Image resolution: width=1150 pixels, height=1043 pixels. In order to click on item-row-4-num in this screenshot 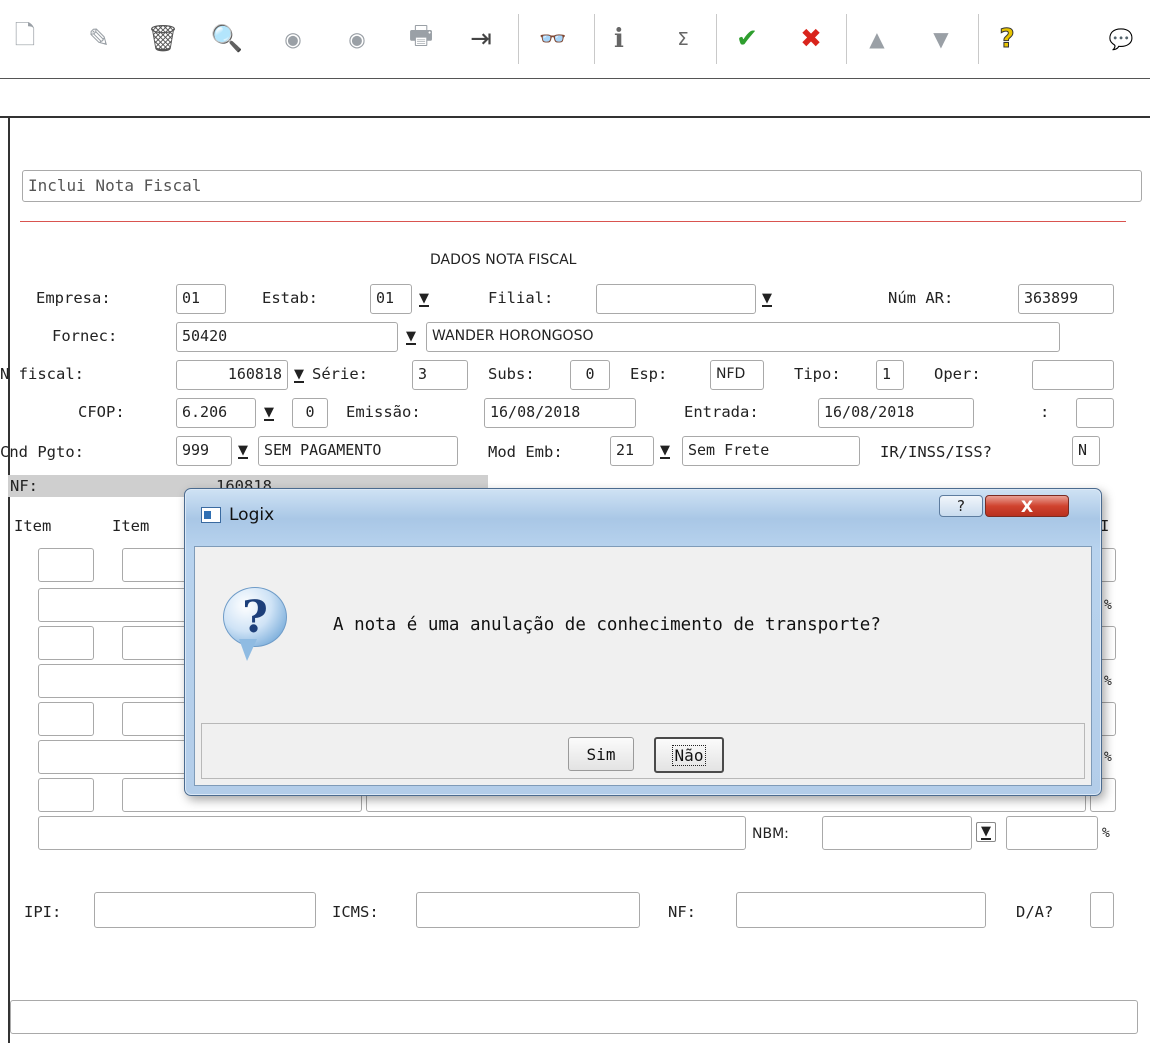, I will do `click(66, 795)`.